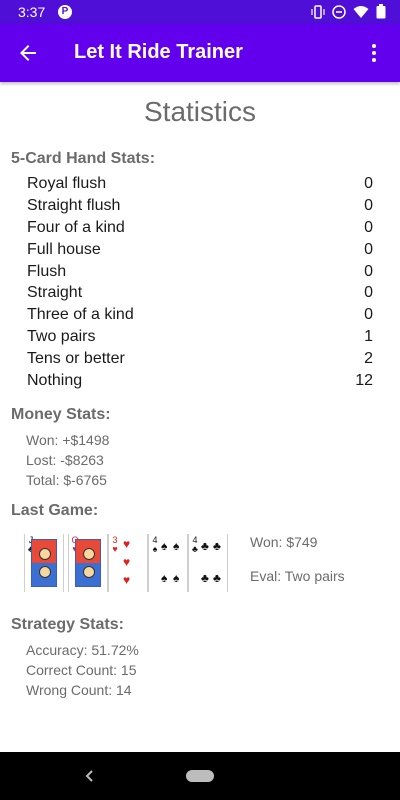 The height and width of the screenshot is (800, 400). What do you see at coordinates (65, 12) in the screenshot?
I see `app-notification-icon: P` at bounding box center [65, 12].